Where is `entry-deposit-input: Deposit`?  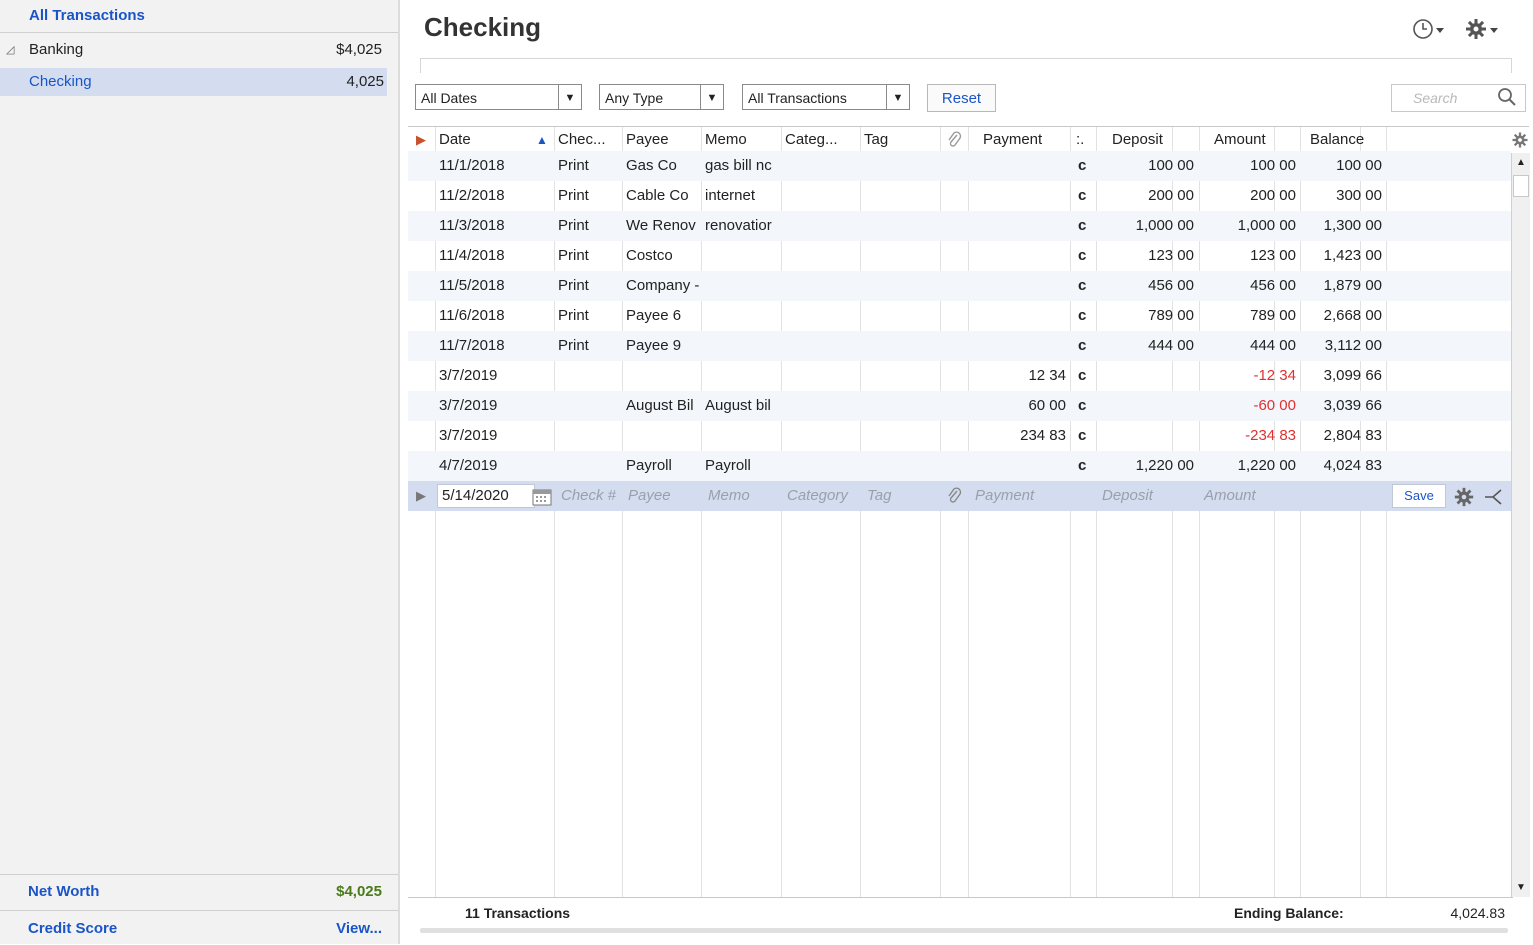 entry-deposit-input: Deposit is located at coordinates (1127, 496).